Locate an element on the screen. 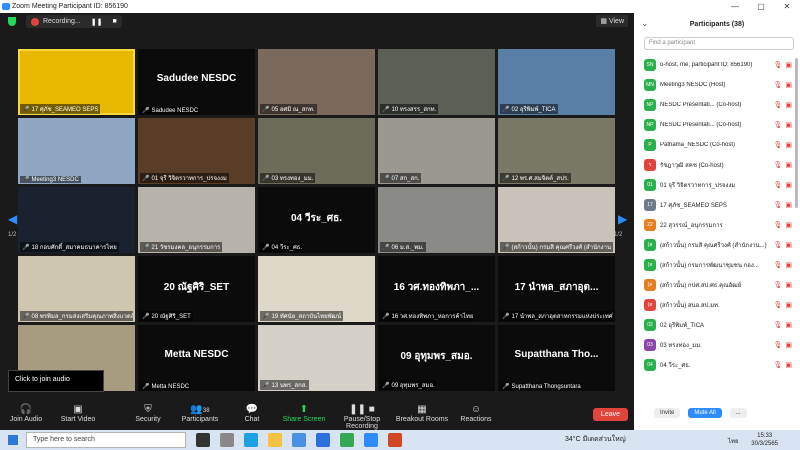 This screenshot has width=800, height=450. reactions-button: ☺ Reactions is located at coordinates (476, 411).